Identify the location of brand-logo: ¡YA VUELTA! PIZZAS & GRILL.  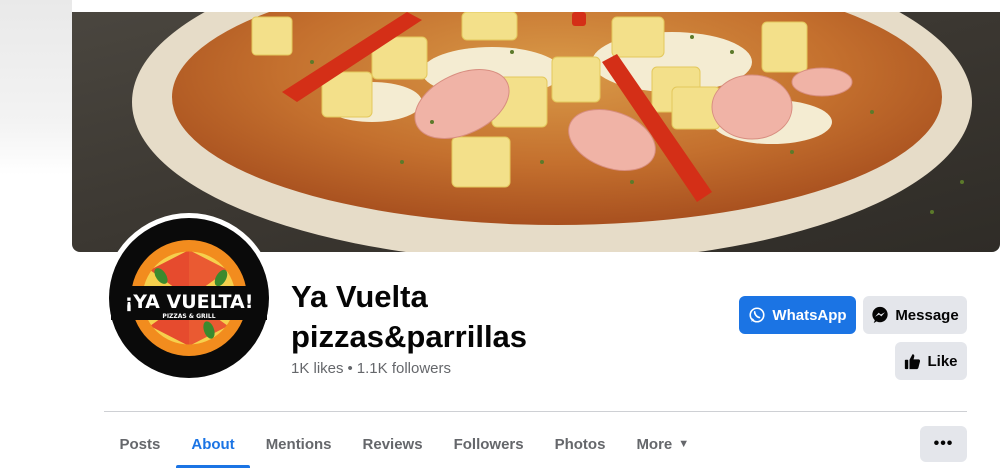
(189, 298).